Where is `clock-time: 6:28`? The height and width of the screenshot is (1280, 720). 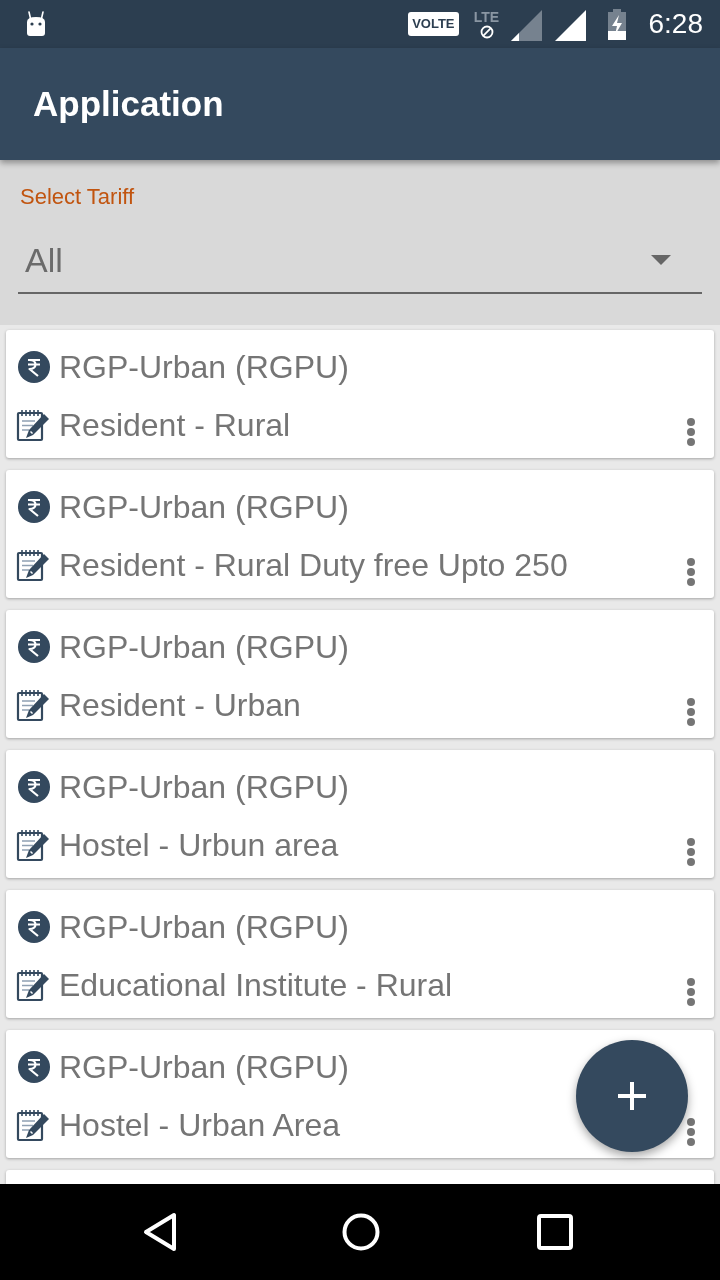 clock-time: 6:28 is located at coordinates (675, 24).